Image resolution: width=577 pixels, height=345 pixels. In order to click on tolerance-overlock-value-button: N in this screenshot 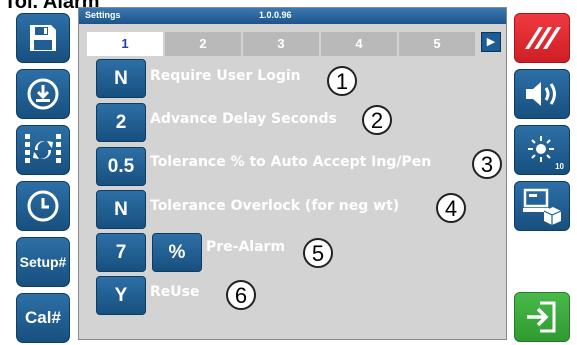, I will do `click(121, 209)`.